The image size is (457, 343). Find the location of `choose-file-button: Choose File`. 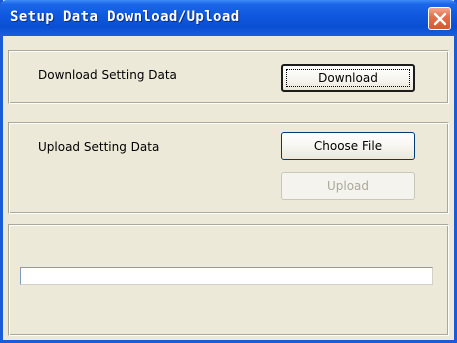

choose-file-button: Choose File is located at coordinates (348, 146).